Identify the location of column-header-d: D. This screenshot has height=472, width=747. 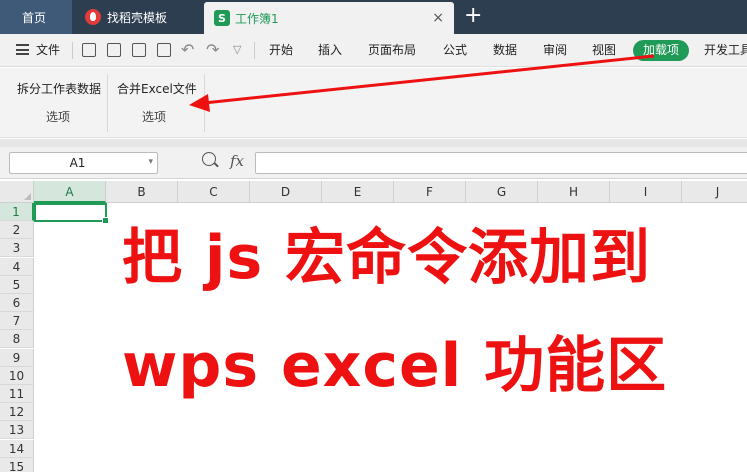
(286, 192).